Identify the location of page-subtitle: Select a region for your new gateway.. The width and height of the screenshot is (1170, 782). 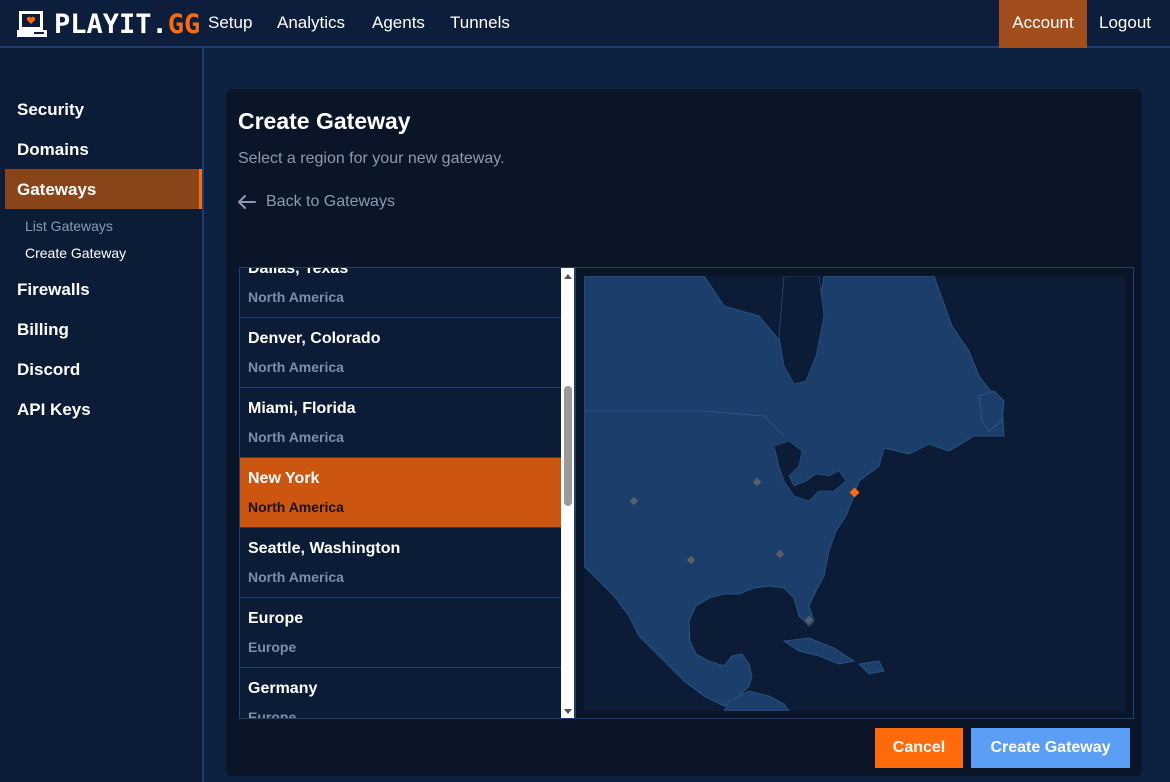
(371, 158).